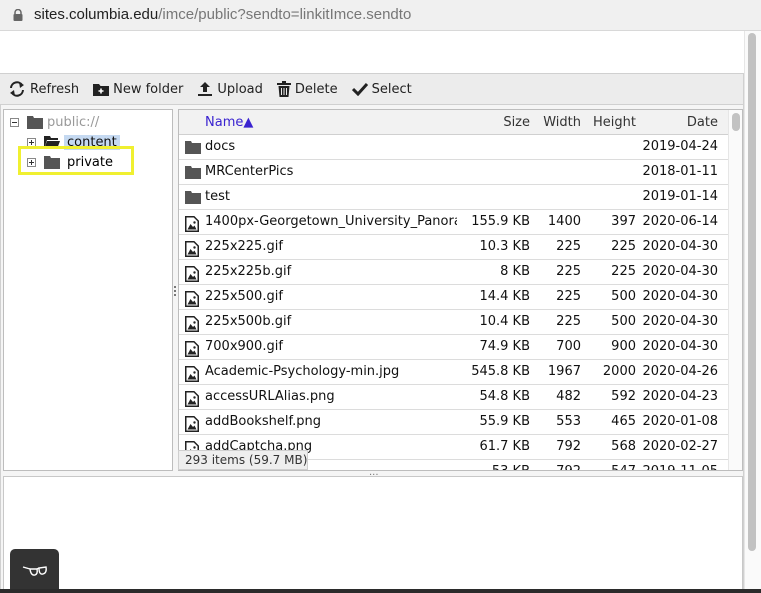 The image size is (761, 593). What do you see at coordinates (249, 171) in the screenshot?
I see `file-name: MRCenterPics` at bounding box center [249, 171].